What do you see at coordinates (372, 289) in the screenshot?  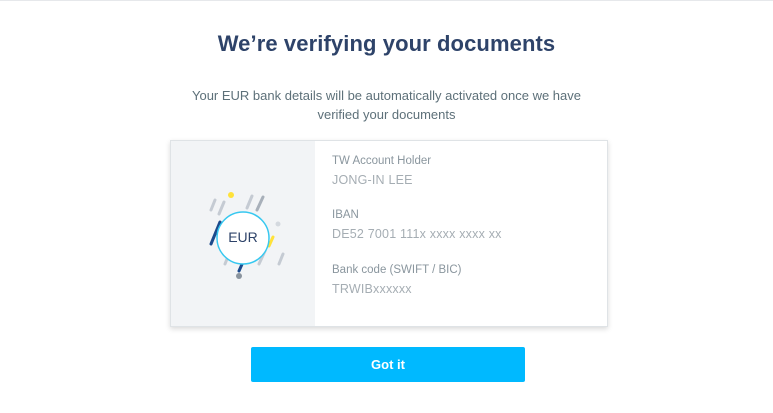 I see `bank-code-value: TRWIBxxxxxx` at bounding box center [372, 289].